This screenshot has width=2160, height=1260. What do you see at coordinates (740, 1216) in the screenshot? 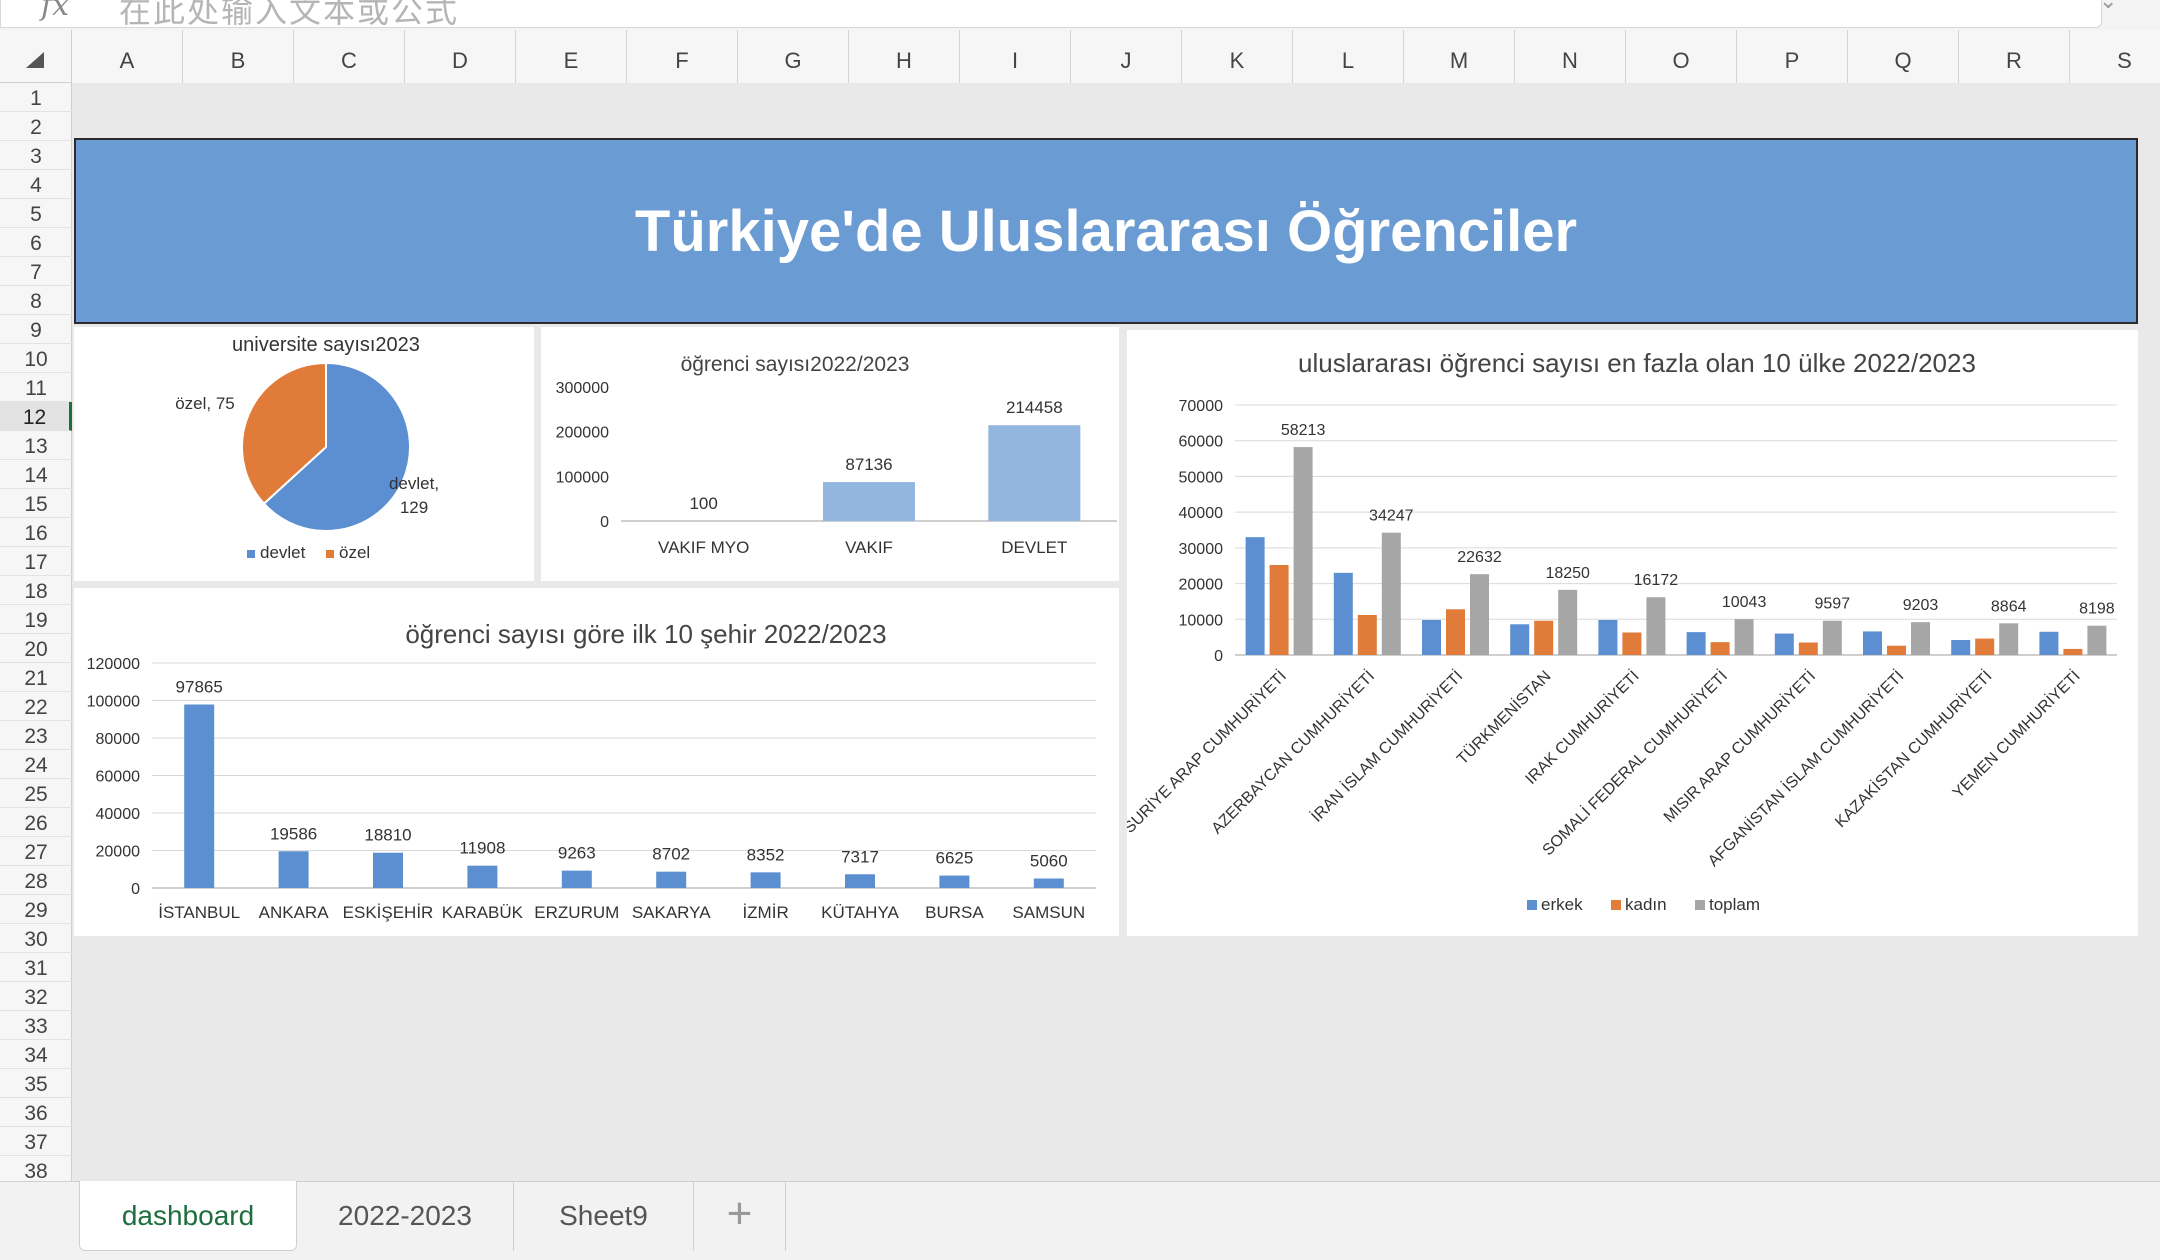
I see `add-sheet-button: +` at bounding box center [740, 1216].